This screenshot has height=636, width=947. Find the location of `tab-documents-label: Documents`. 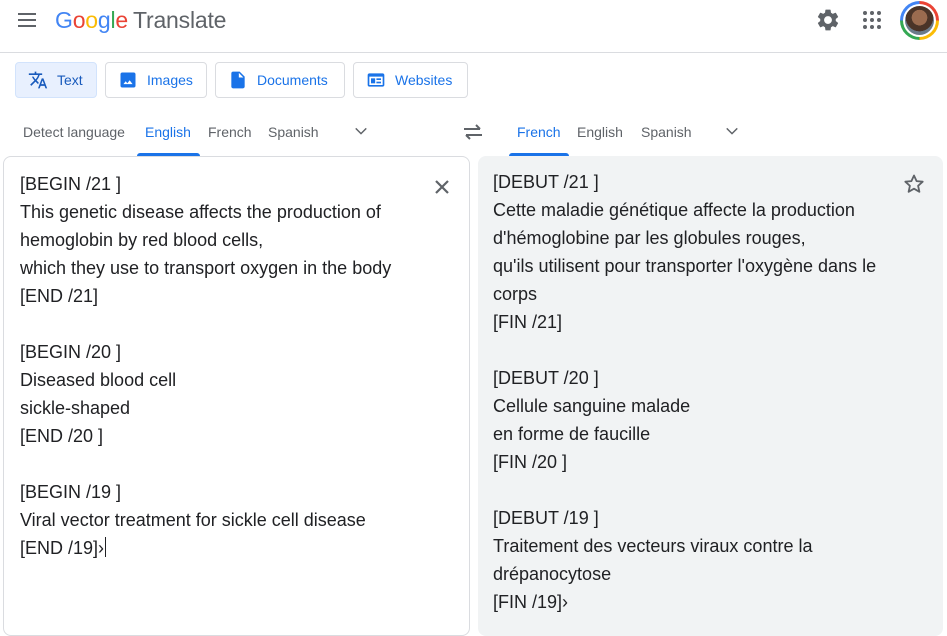

tab-documents-label: Documents is located at coordinates (292, 80).